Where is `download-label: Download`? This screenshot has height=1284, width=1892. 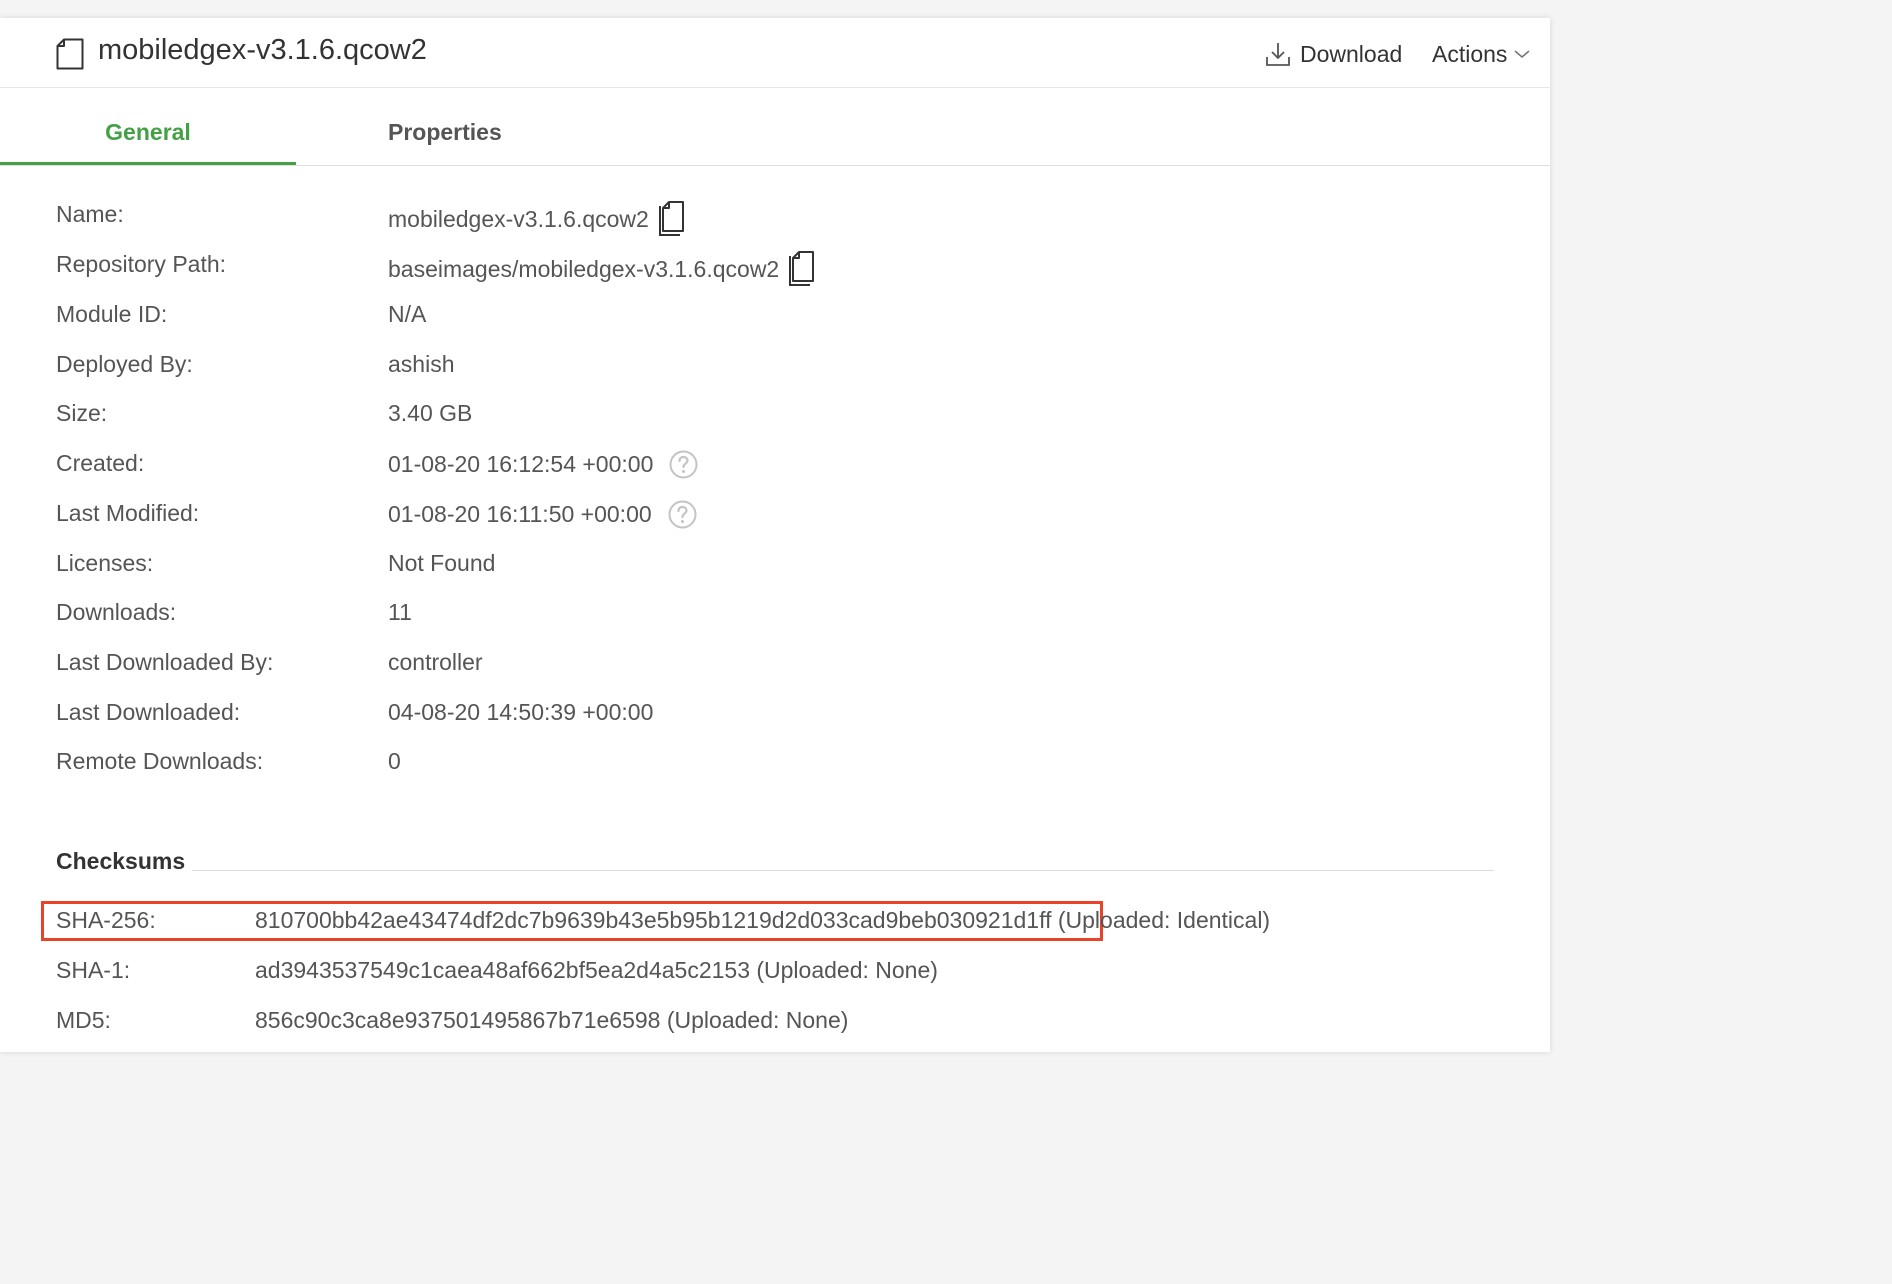 download-label: Download is located at coordinates (1351, 53).